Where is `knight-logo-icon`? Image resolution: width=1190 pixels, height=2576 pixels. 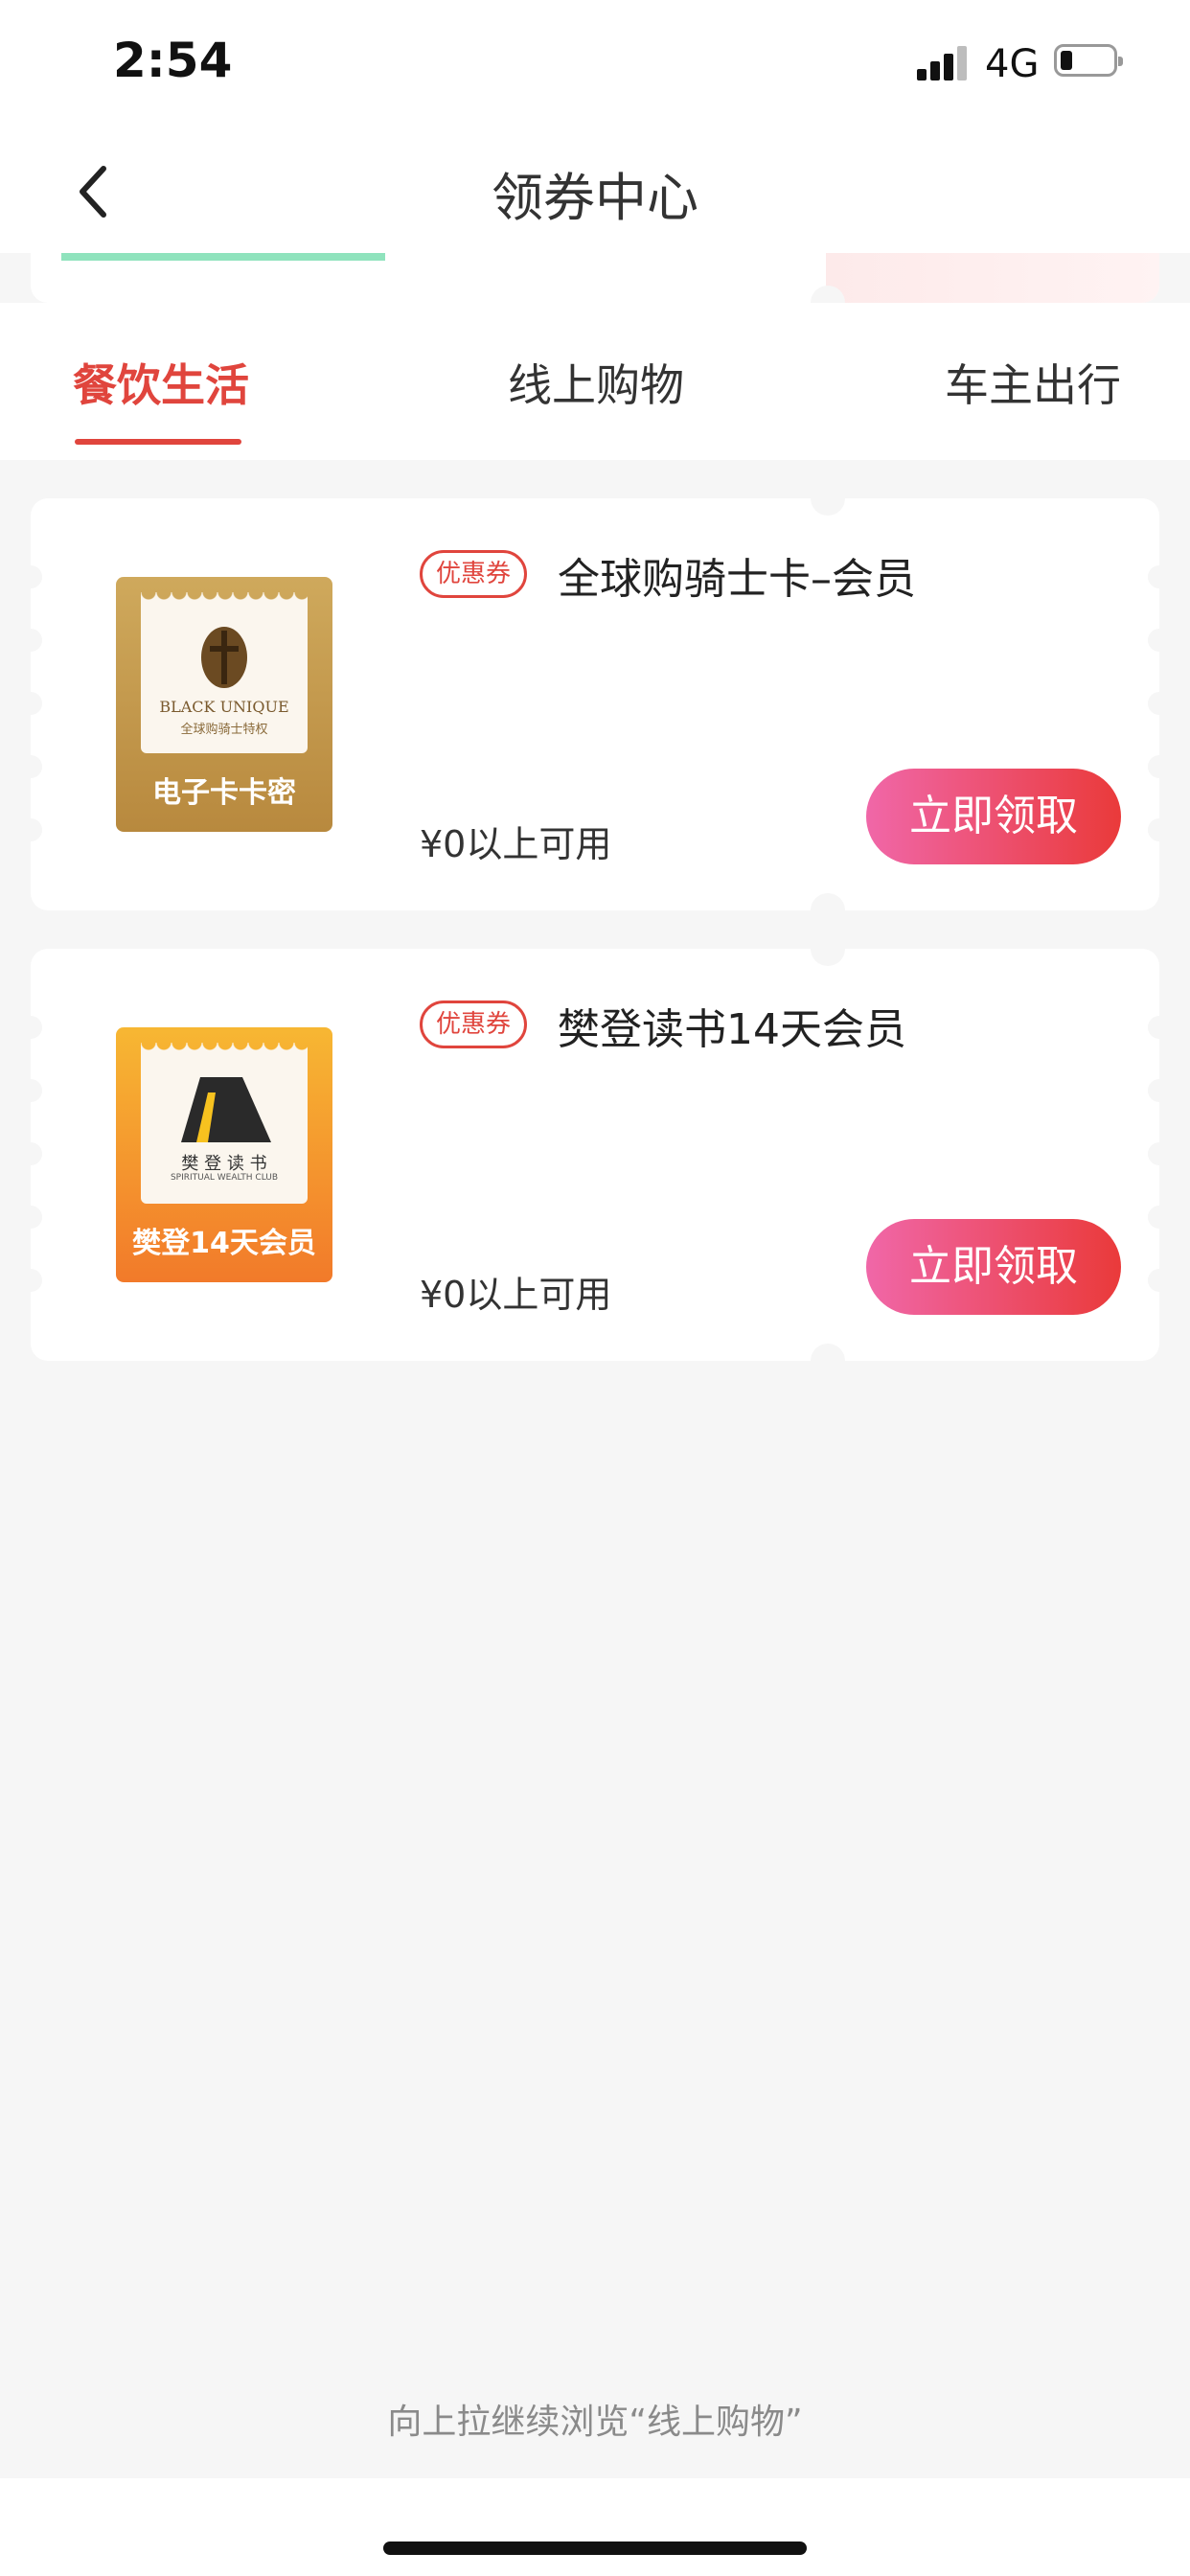
knight-logo-icon is located at coordinates (224, 657).